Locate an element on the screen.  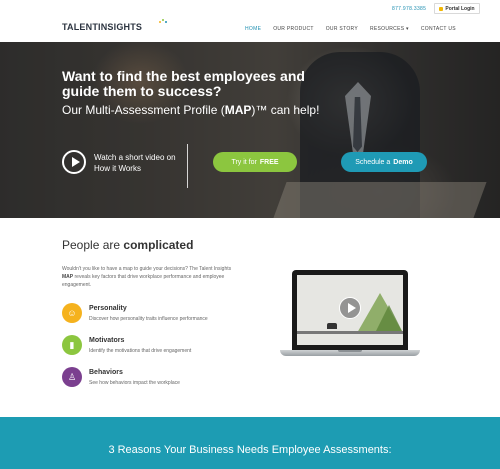
phone-number: 877.978.3385 is located at coordinates (409, 9).